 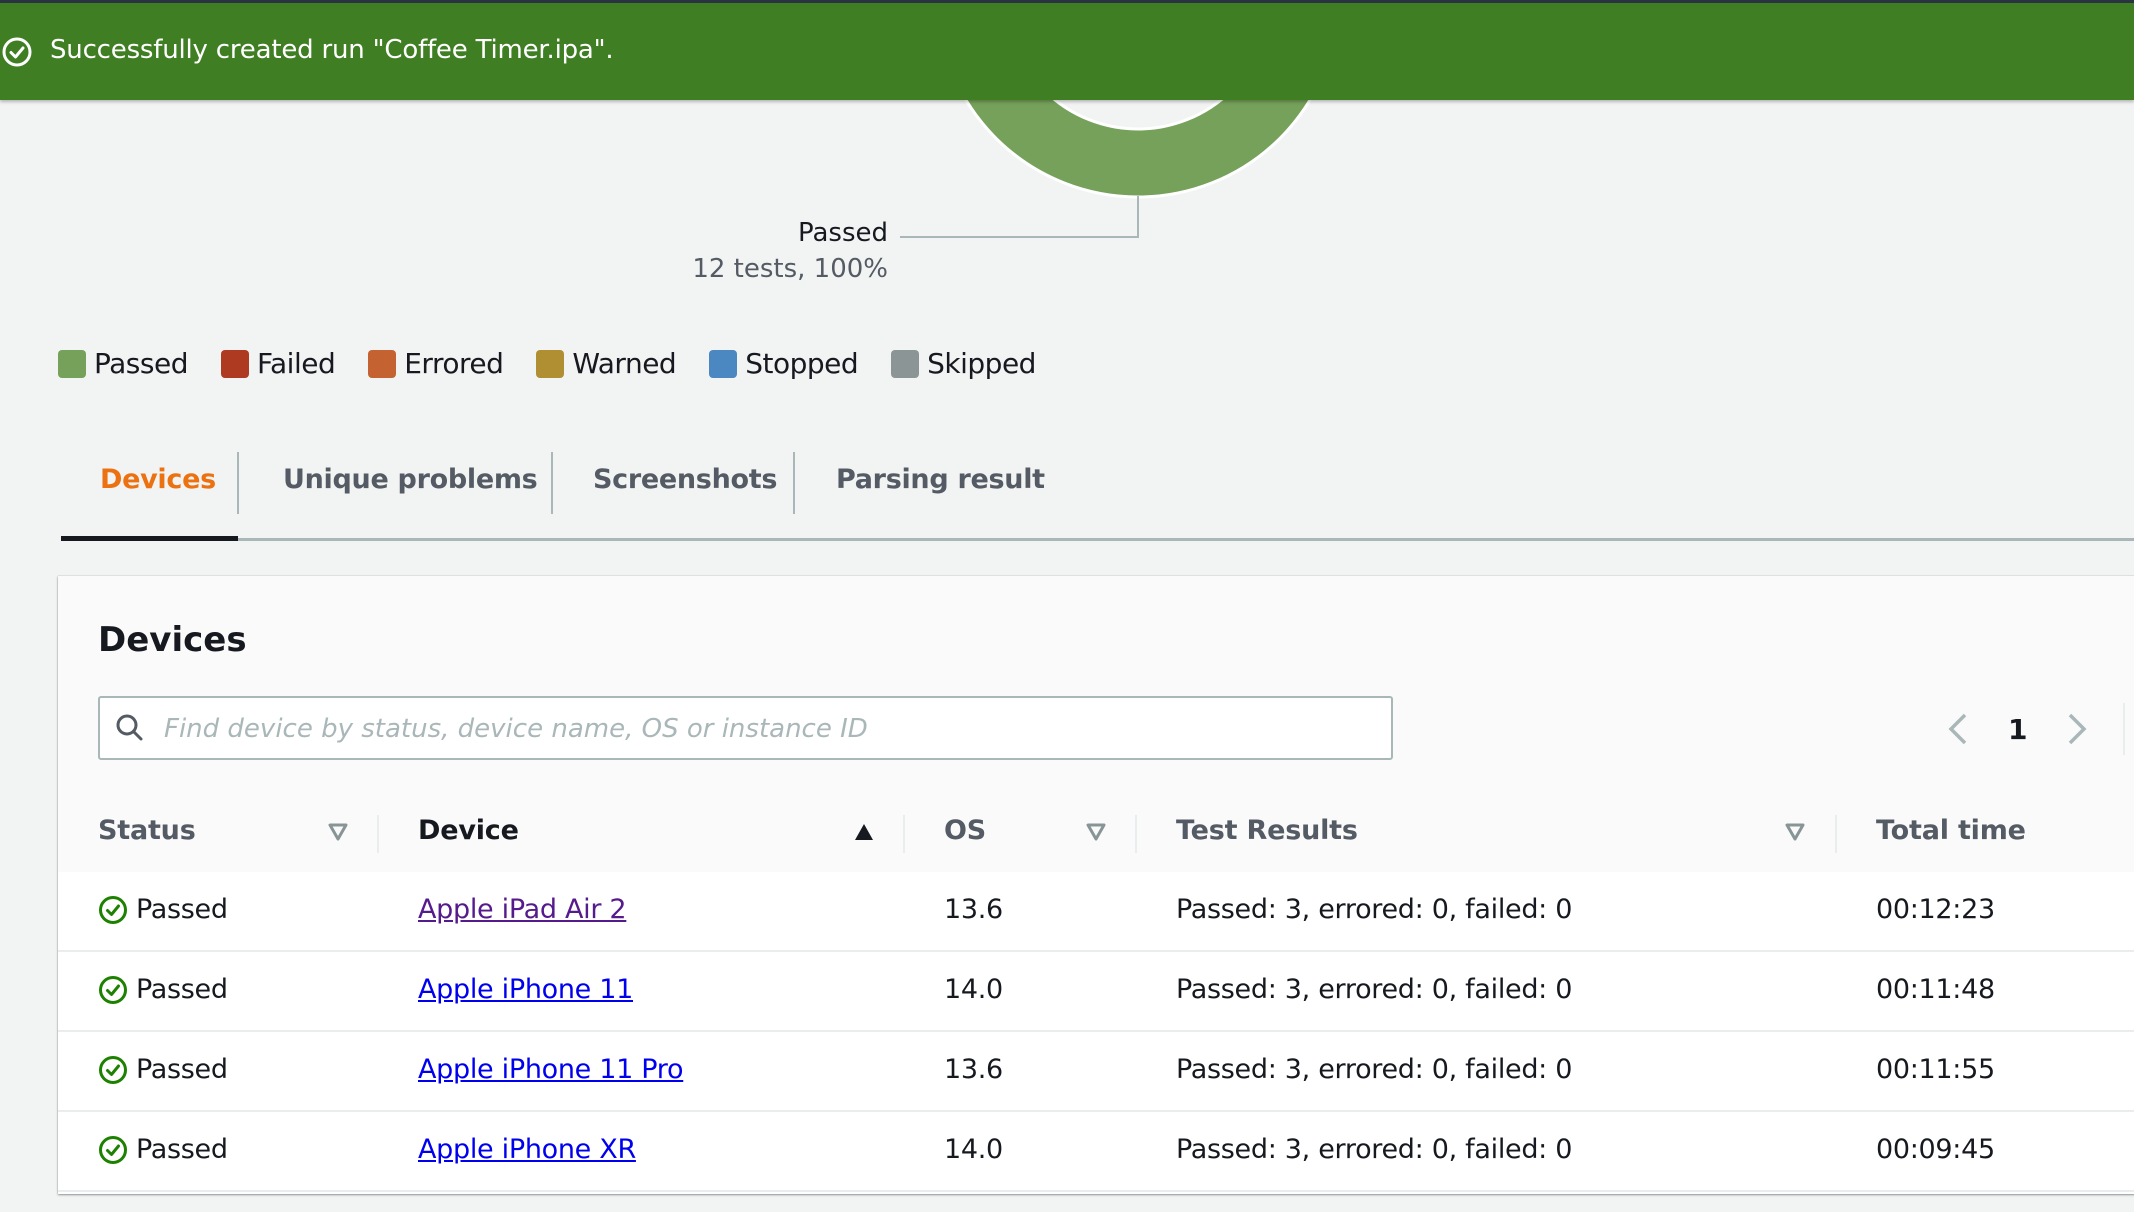 What do you see at coordinates (685, 479) in the screenshot?
I see `tab-screenshots: Screenshots` at bounding box center [685, 479].